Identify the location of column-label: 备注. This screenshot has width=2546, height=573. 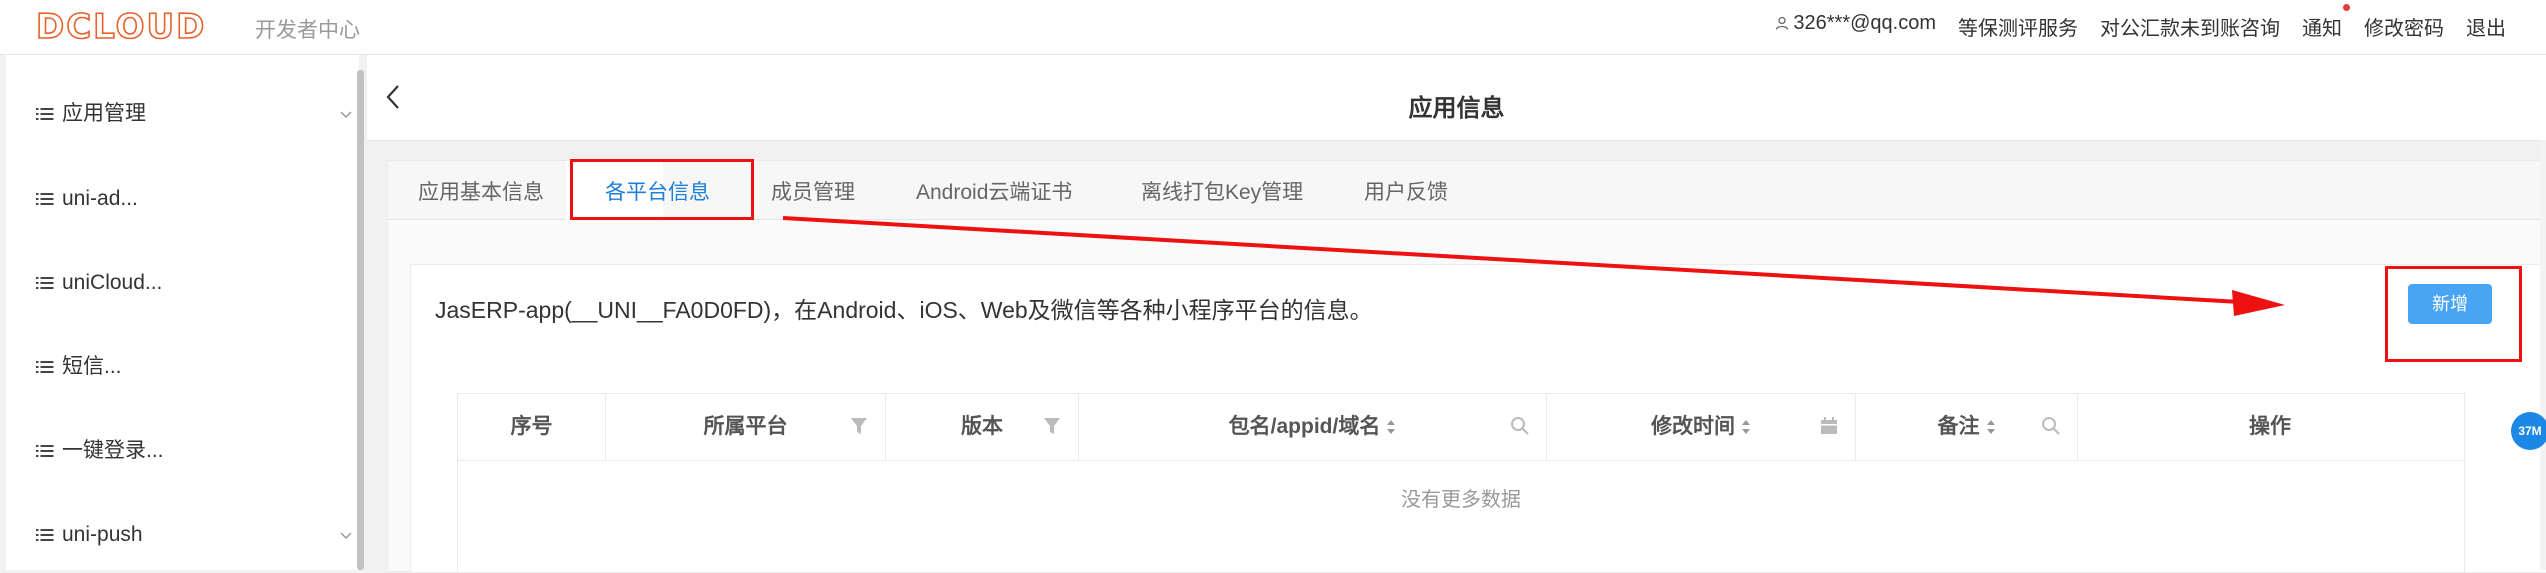
(1958, 426).